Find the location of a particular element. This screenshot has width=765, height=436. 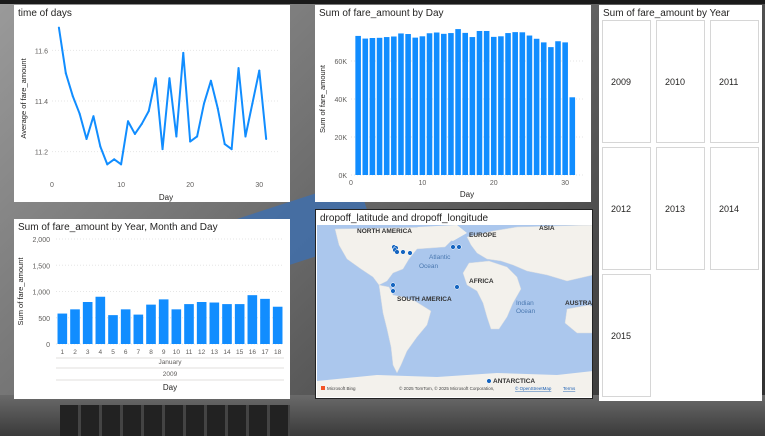

top-strip is located at coordinates (382, 2).